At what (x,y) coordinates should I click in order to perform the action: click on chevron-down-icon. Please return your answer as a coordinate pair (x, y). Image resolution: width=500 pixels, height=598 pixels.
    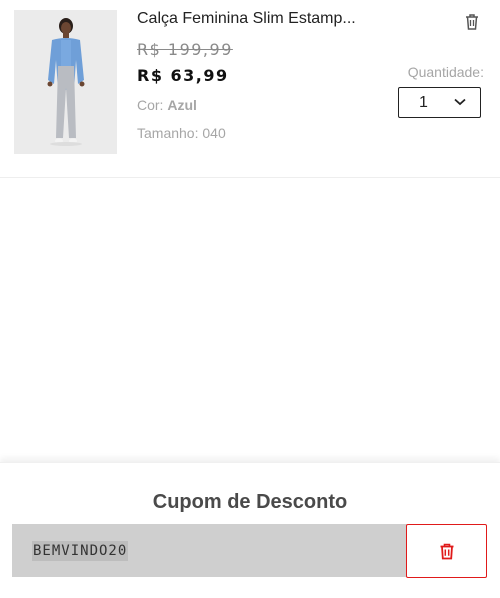
    Looking at the image, I should click on (460, 102).